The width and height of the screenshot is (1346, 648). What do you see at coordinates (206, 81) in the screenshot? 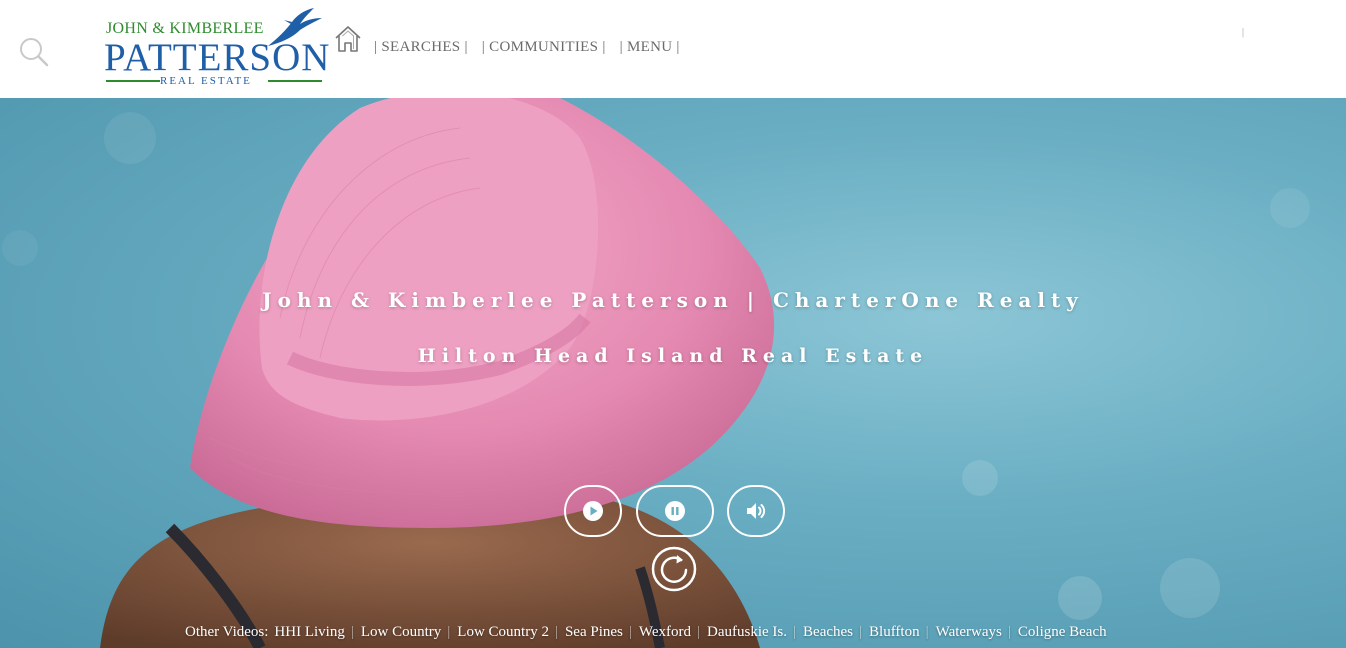
I see `logo-line-3: REAL ESTATE` at bounding box center [206, 81].